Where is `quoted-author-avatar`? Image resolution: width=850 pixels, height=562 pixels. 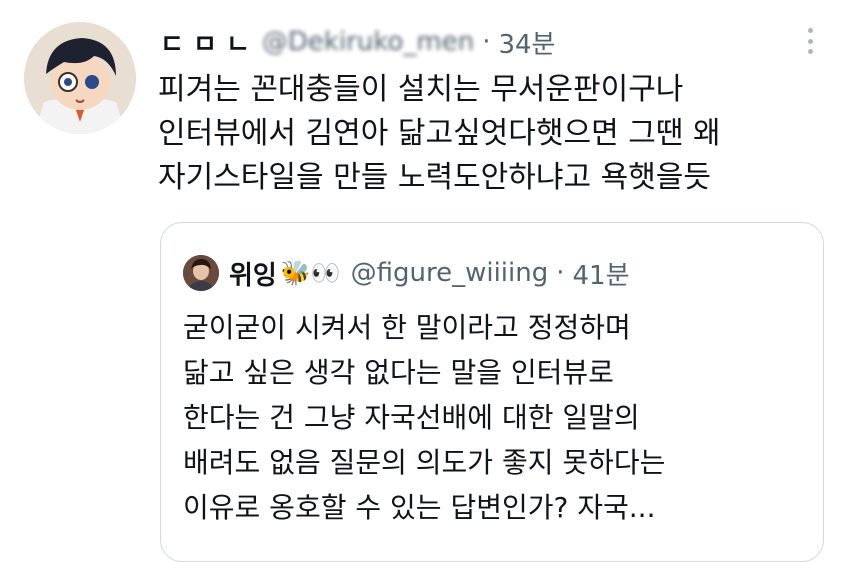
quoted-author-avatar is located at coordinates (201, 273).